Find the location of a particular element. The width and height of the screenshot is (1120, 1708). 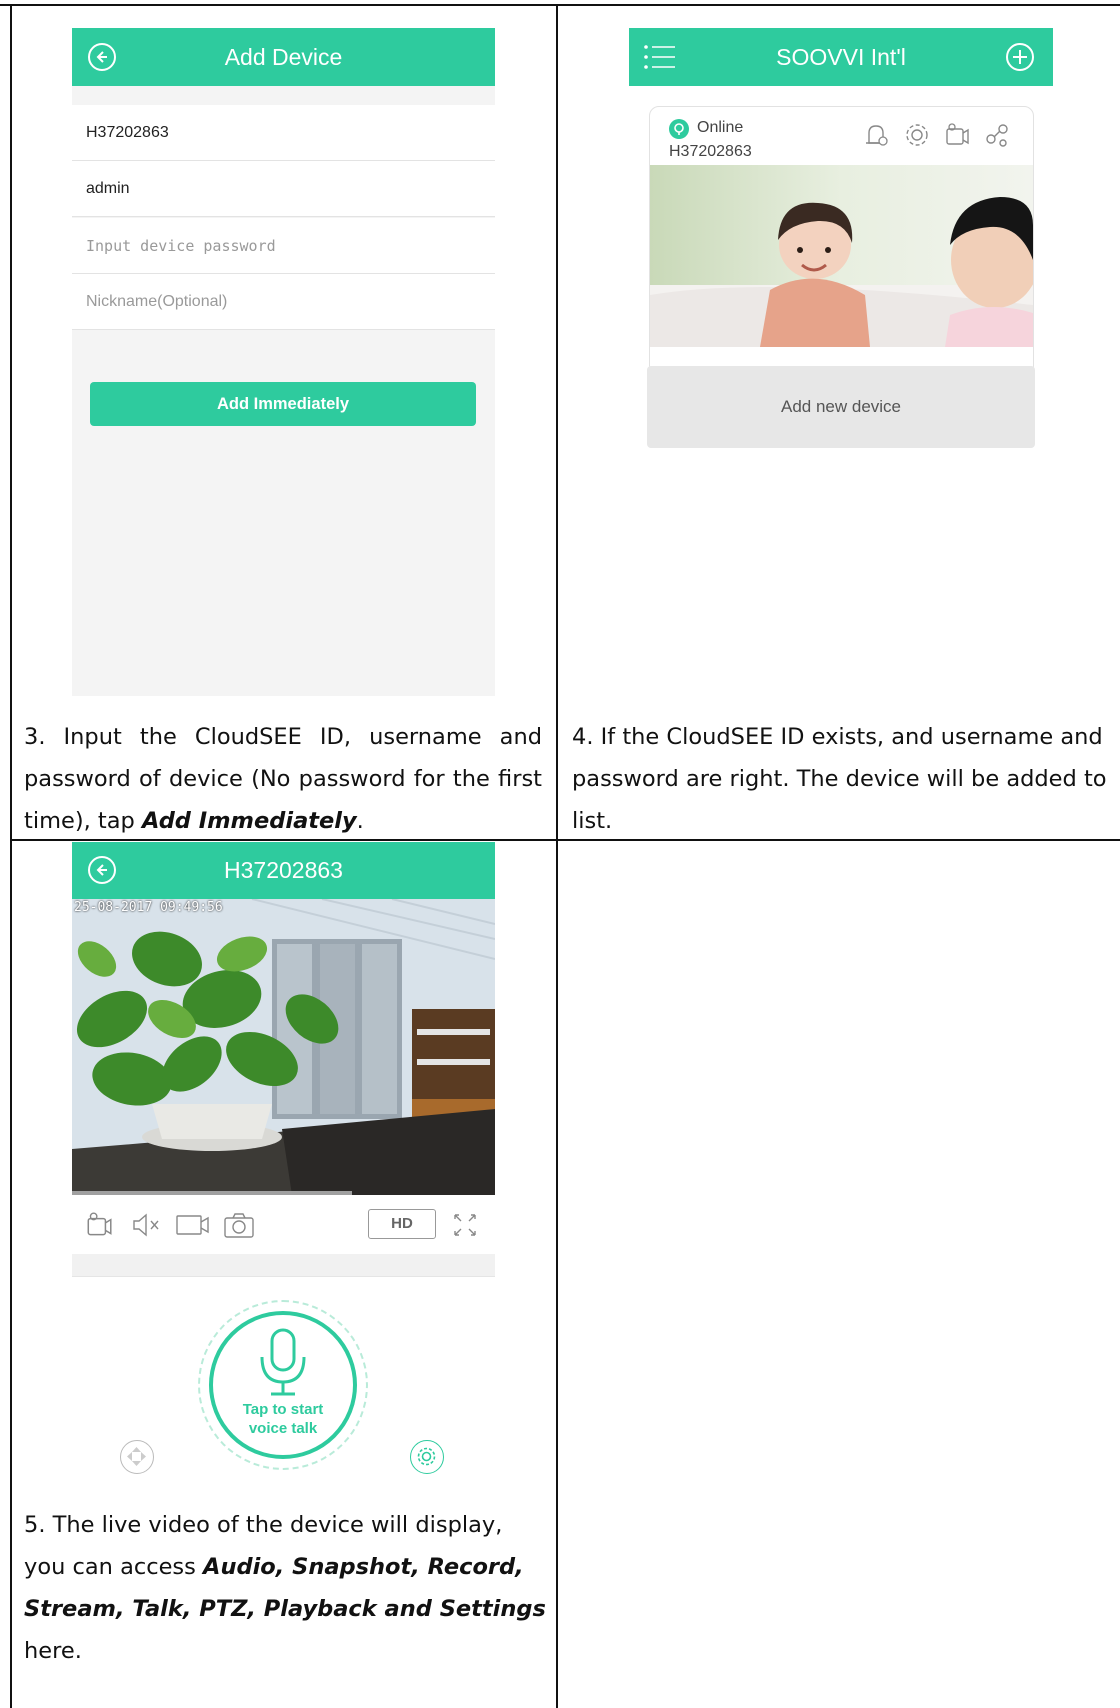

device-id-label: H37202863 is located at coordinates (710, 151).